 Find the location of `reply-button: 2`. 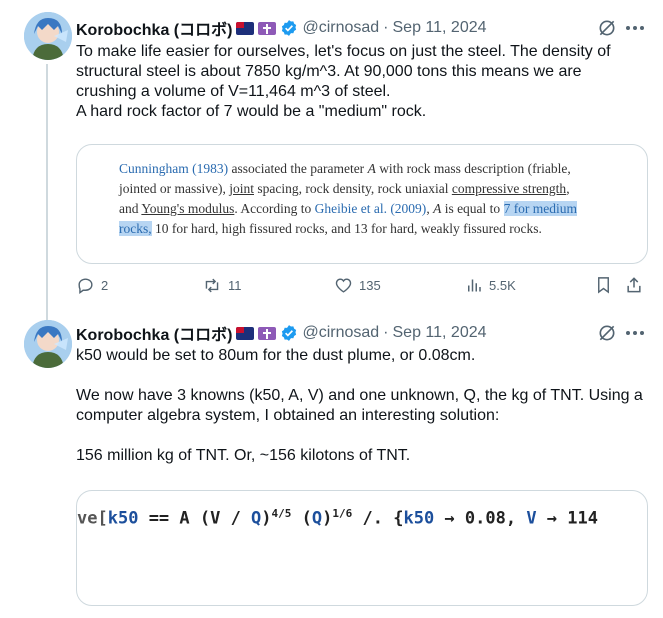

reply-button: 2 is located at coordinates (92, 285).